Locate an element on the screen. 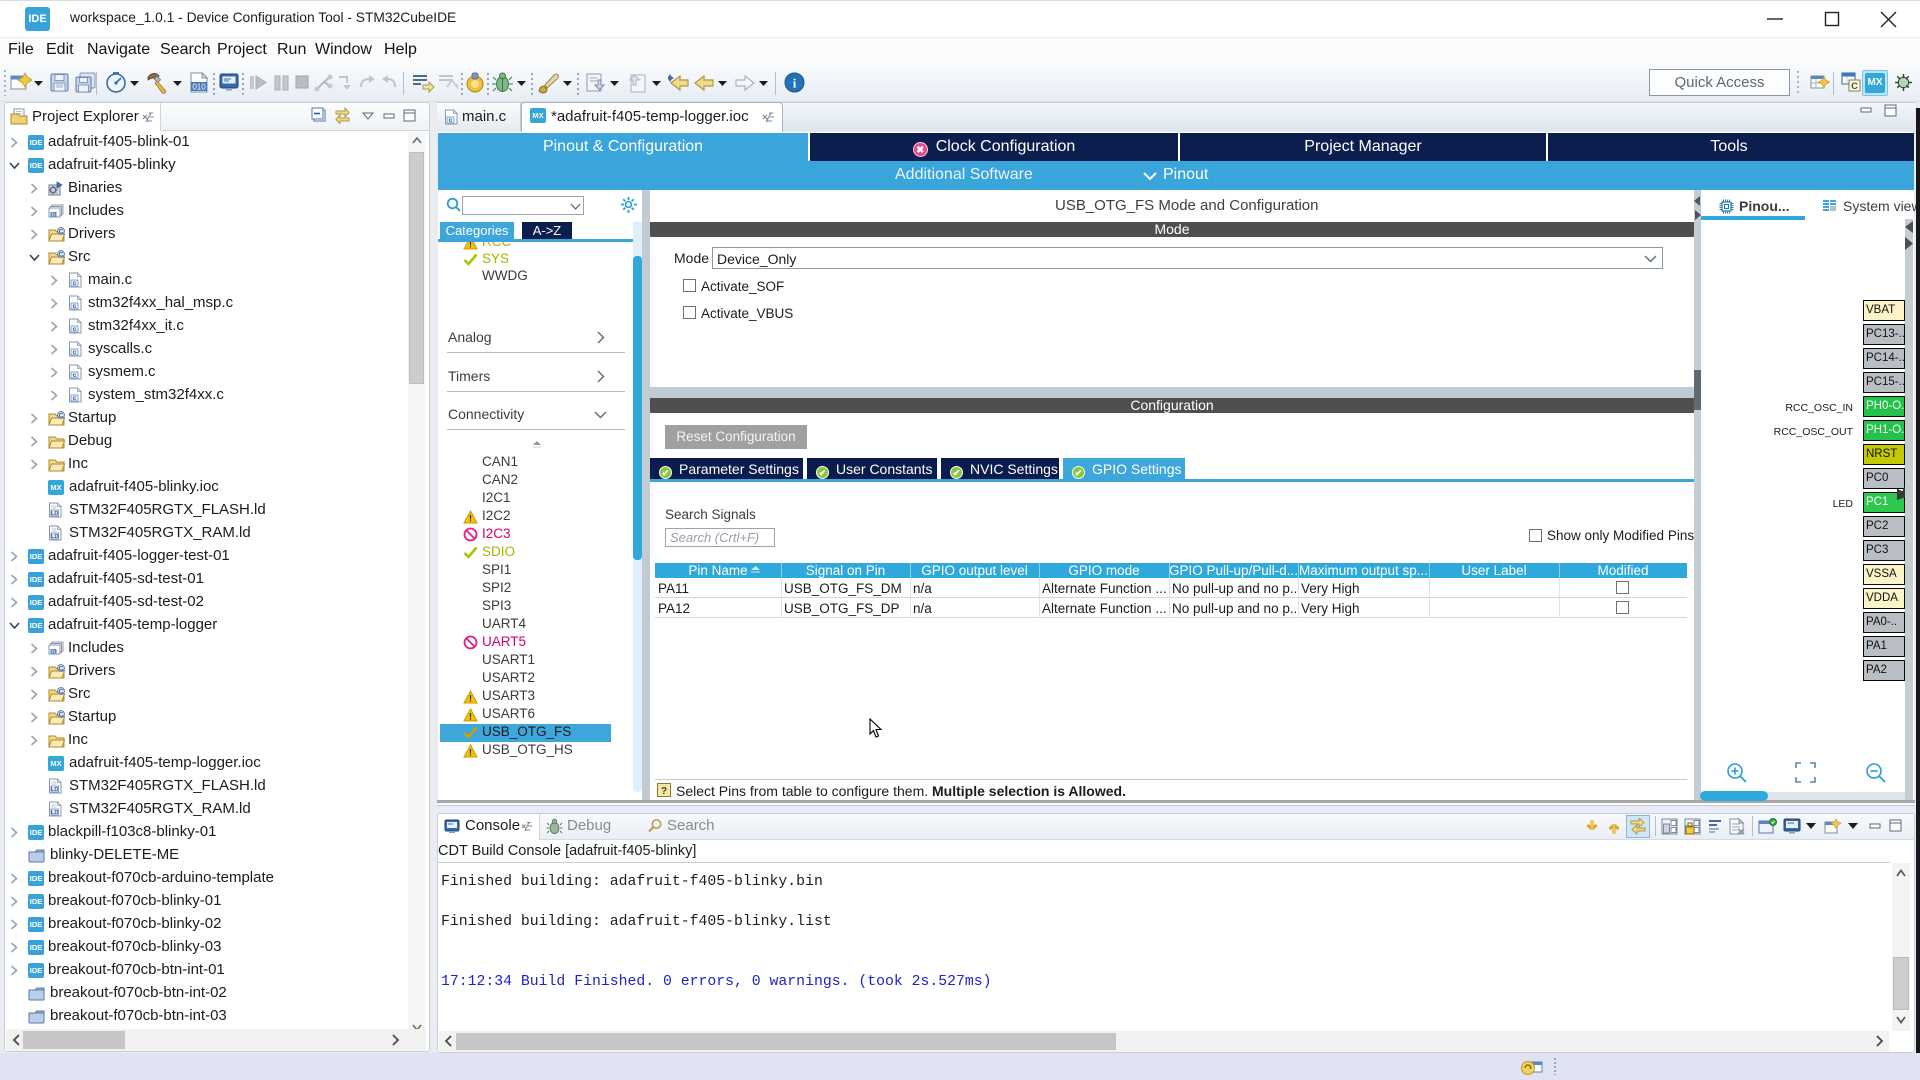 The height and width of the screenshot is (1080, 1920). svg-text: i is located at coordinates (795, 83).